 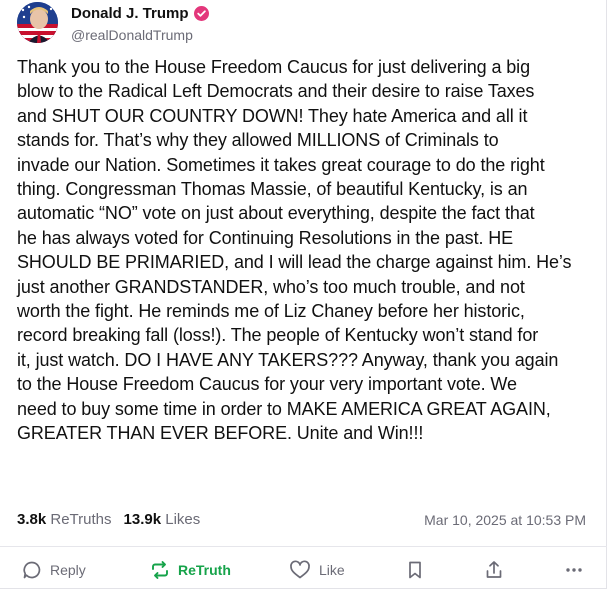 I want to click on like-icon, so click(x=300, y=570).